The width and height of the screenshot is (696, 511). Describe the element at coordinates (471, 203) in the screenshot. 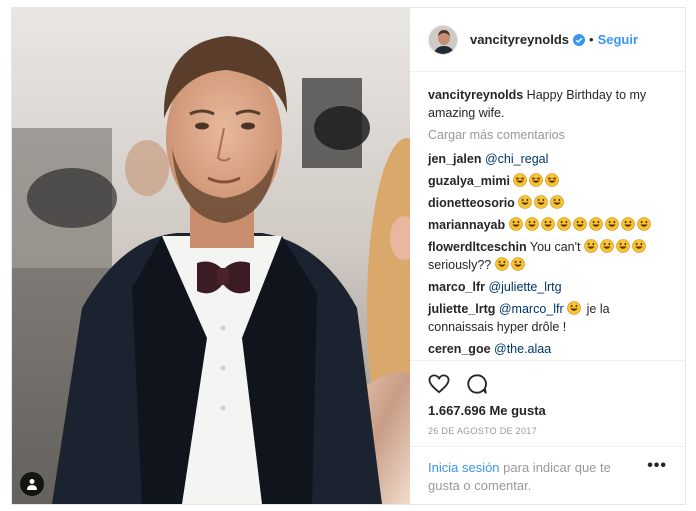

I see `comment-username: dionetteosorio` at that location.